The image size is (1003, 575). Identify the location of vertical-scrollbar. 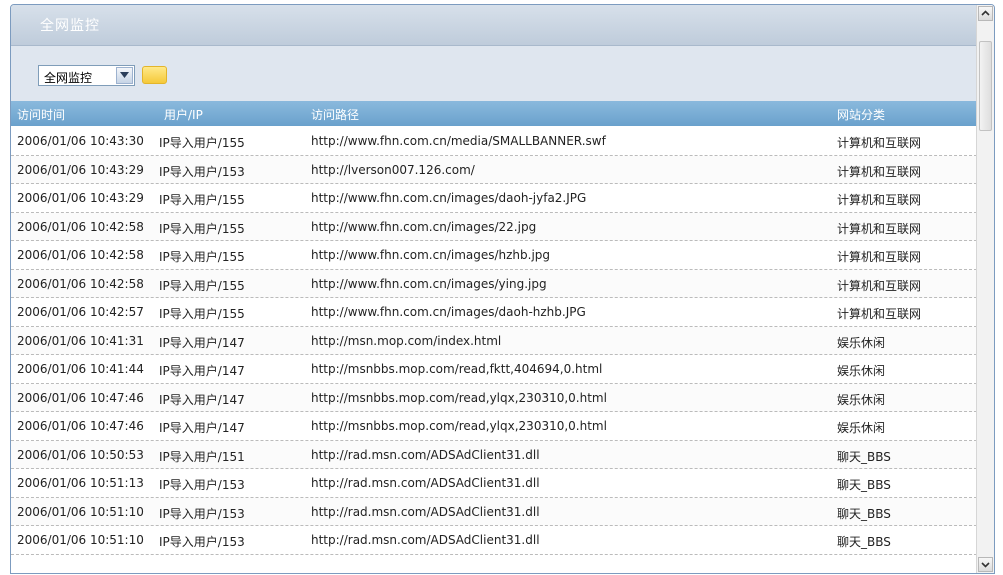
(985, 289).